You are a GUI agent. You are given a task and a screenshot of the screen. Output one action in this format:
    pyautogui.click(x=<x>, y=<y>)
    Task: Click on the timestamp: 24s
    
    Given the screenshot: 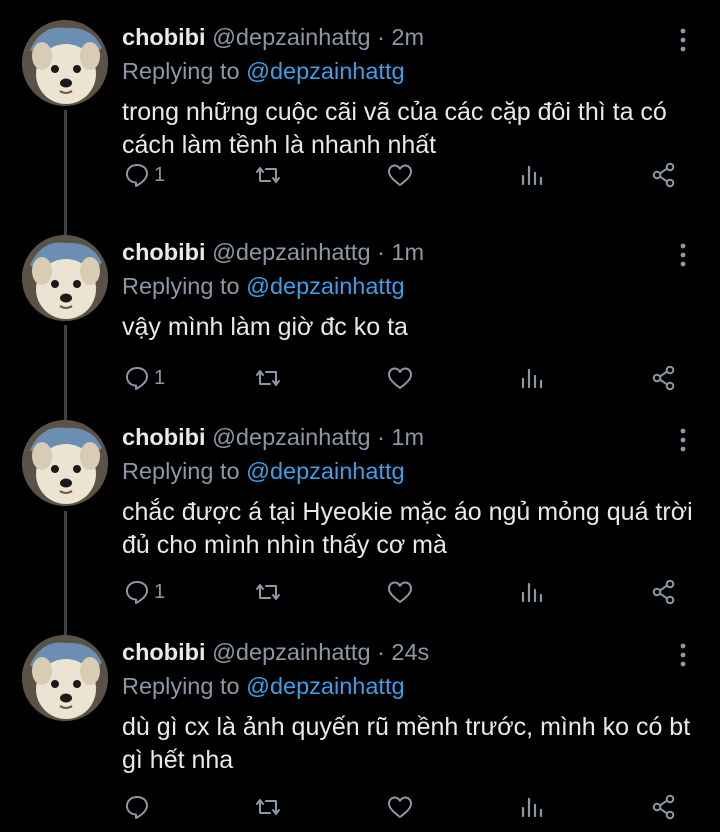 What is the action you would take?
    pyautogui.click(x=410, y=652)
    